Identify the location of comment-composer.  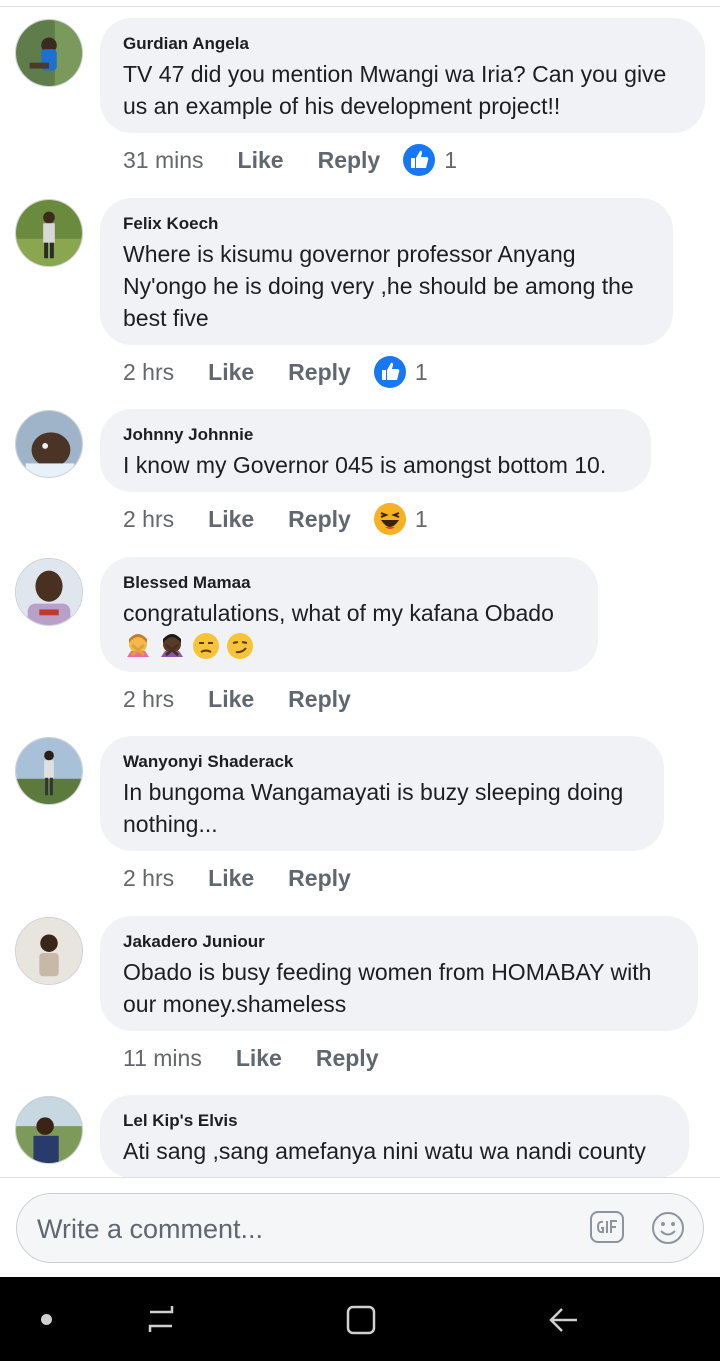
(360, 1228).